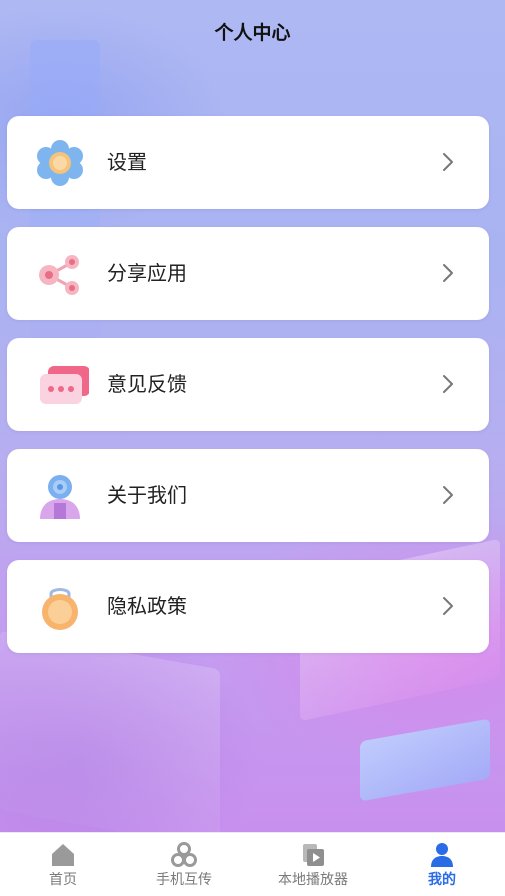 The width and height of the screenshot is (505, 896). I want to click on feedback-chat-icon, so click(64, 385).